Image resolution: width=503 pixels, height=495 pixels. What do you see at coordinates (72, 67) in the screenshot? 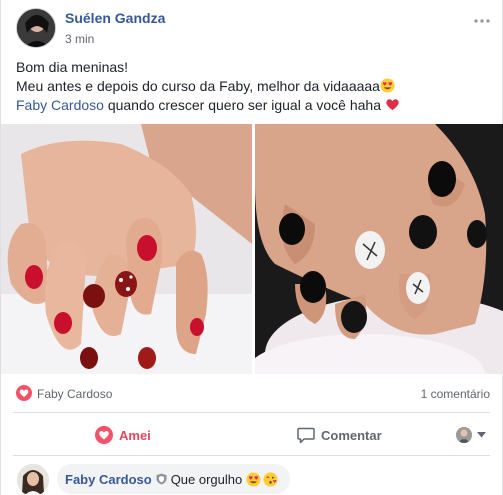
I see `post-text-line: Bom dia meninas!` at bounding box center [72, 67].